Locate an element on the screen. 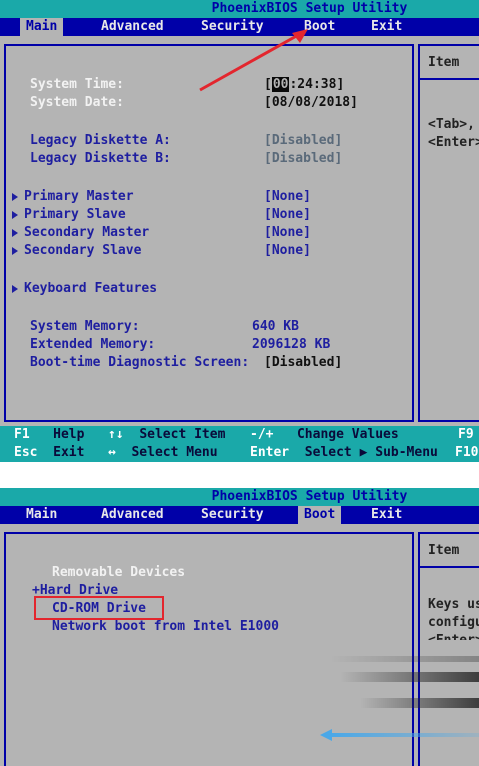  footer-select-item: ↑↓ Select Item is located at coordinates (167, 434).